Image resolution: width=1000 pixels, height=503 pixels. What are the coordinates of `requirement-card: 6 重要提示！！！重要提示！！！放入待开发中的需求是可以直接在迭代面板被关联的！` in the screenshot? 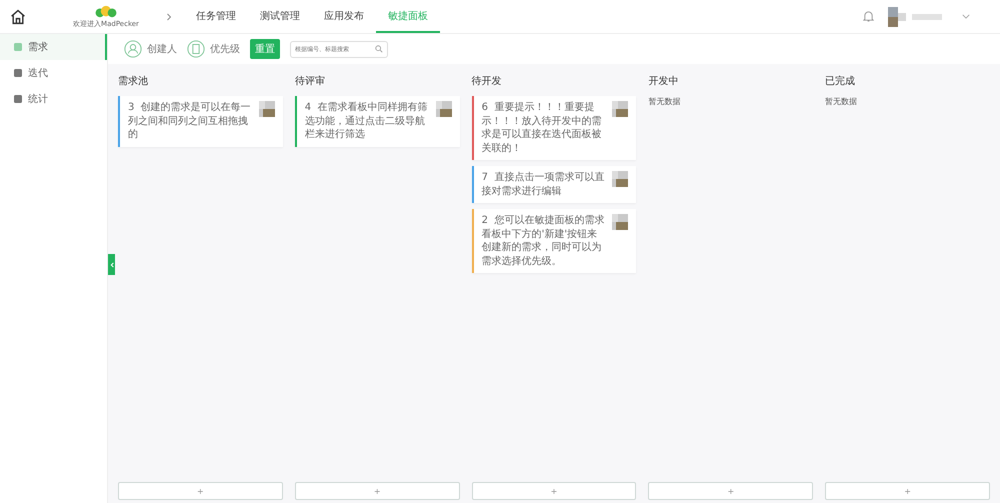 It's located at (554, 128).